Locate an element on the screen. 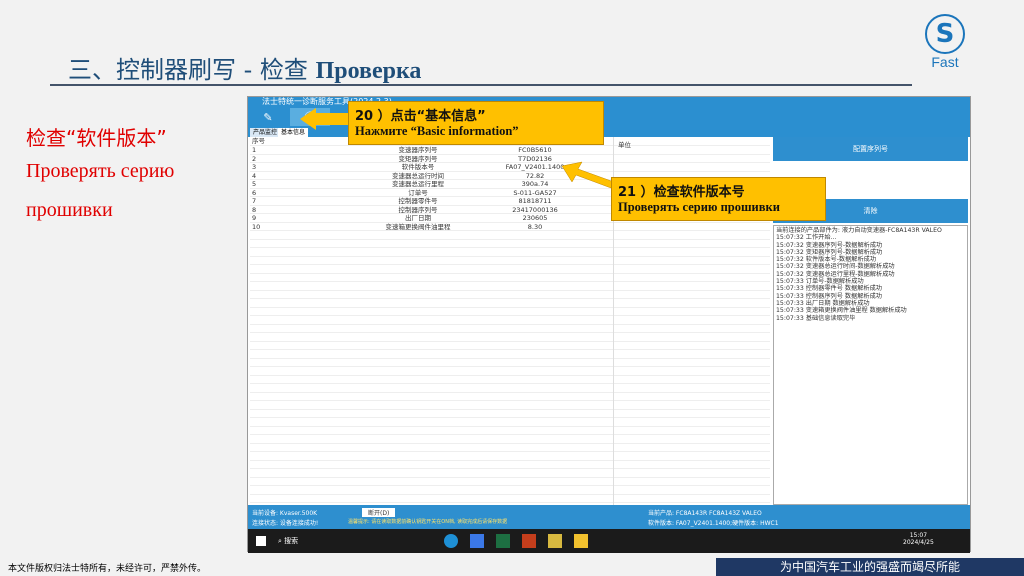  log-line: 15:07:33 变速箱更换阀件油里程 数据解析成功 is located at coordinates (841, 311).